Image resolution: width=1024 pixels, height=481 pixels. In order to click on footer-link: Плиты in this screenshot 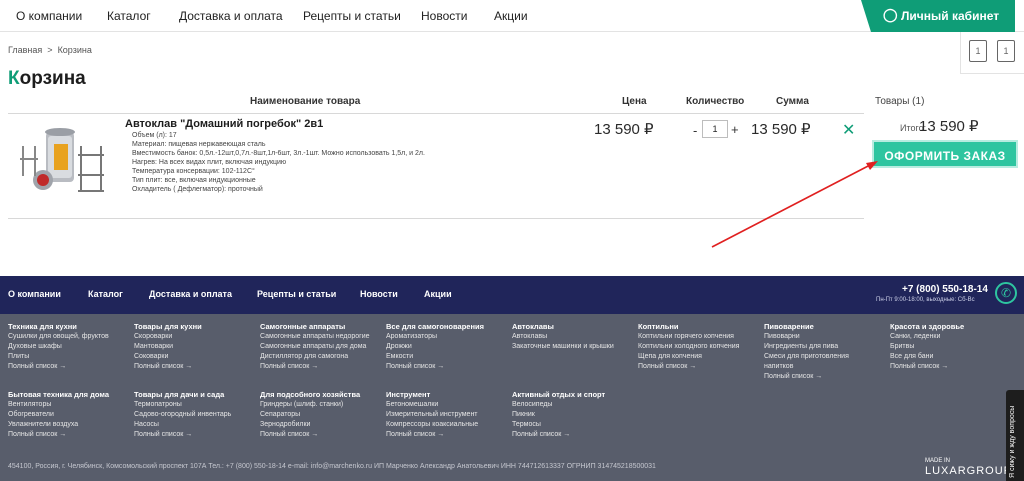, I will do `click(58, 357)`.